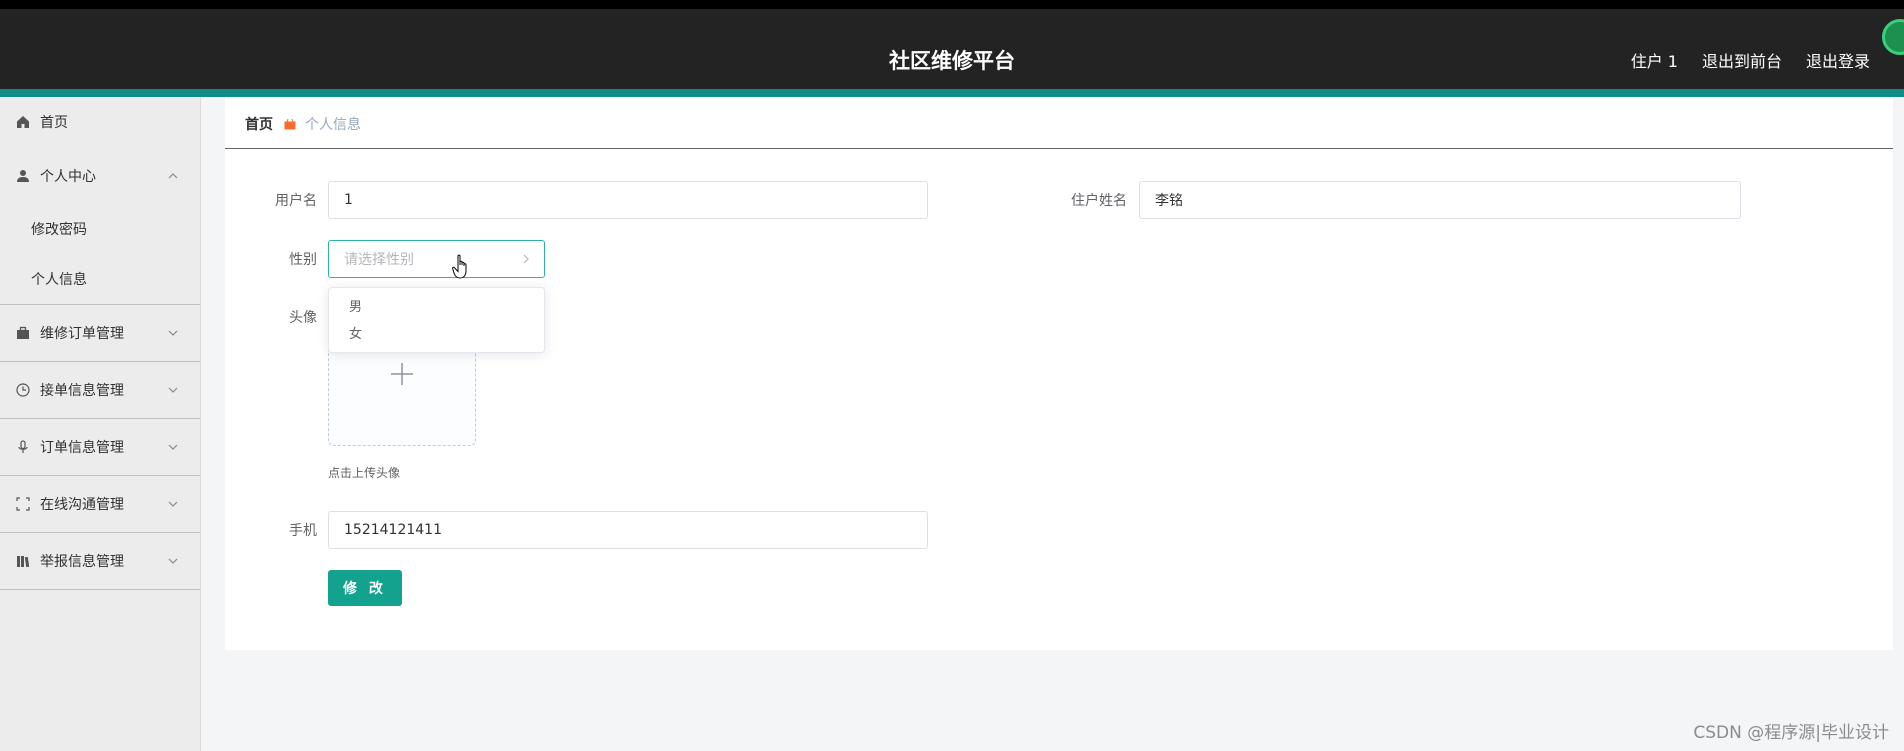 Image resolution: width=1904 pixels, height=751 pixels. What do you see at coordinates (628, 530) in the screenshot?
I see `phone-field: 15214121411` at bounding box center [628, 530].